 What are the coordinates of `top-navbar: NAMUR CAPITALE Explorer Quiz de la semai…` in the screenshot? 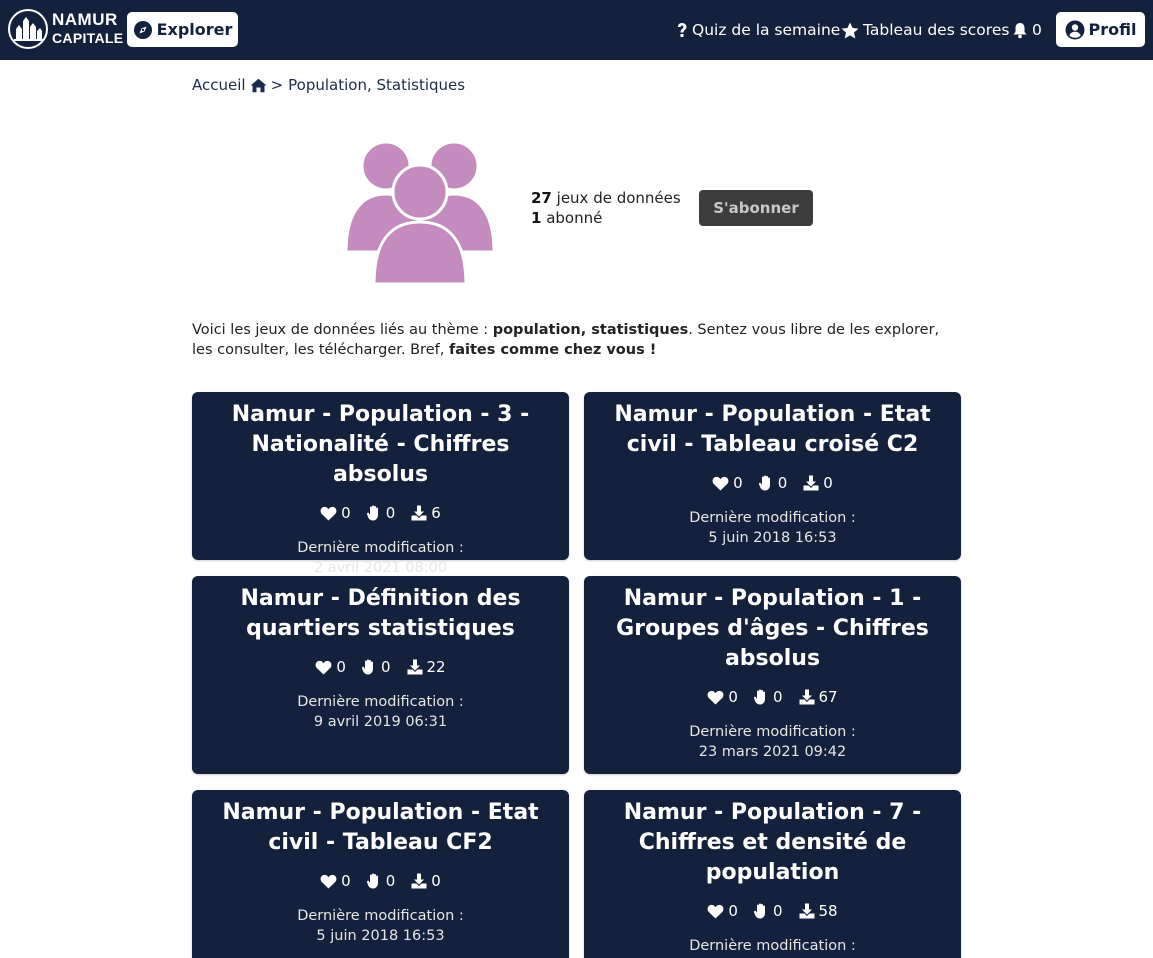 It's located at (576, 30).